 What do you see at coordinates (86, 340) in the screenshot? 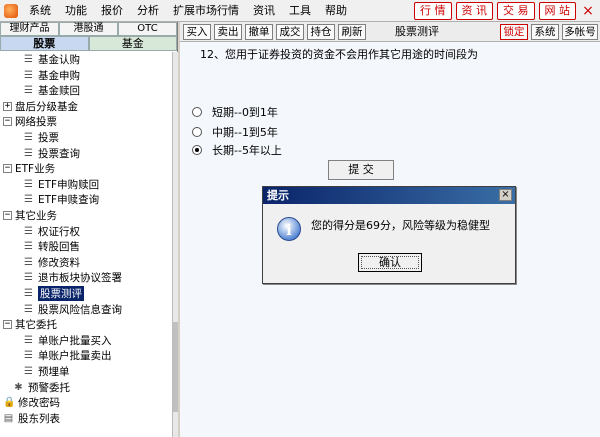
I see `tree-item: ☰ 单账户批量买入` at bounding box center [86, 340].